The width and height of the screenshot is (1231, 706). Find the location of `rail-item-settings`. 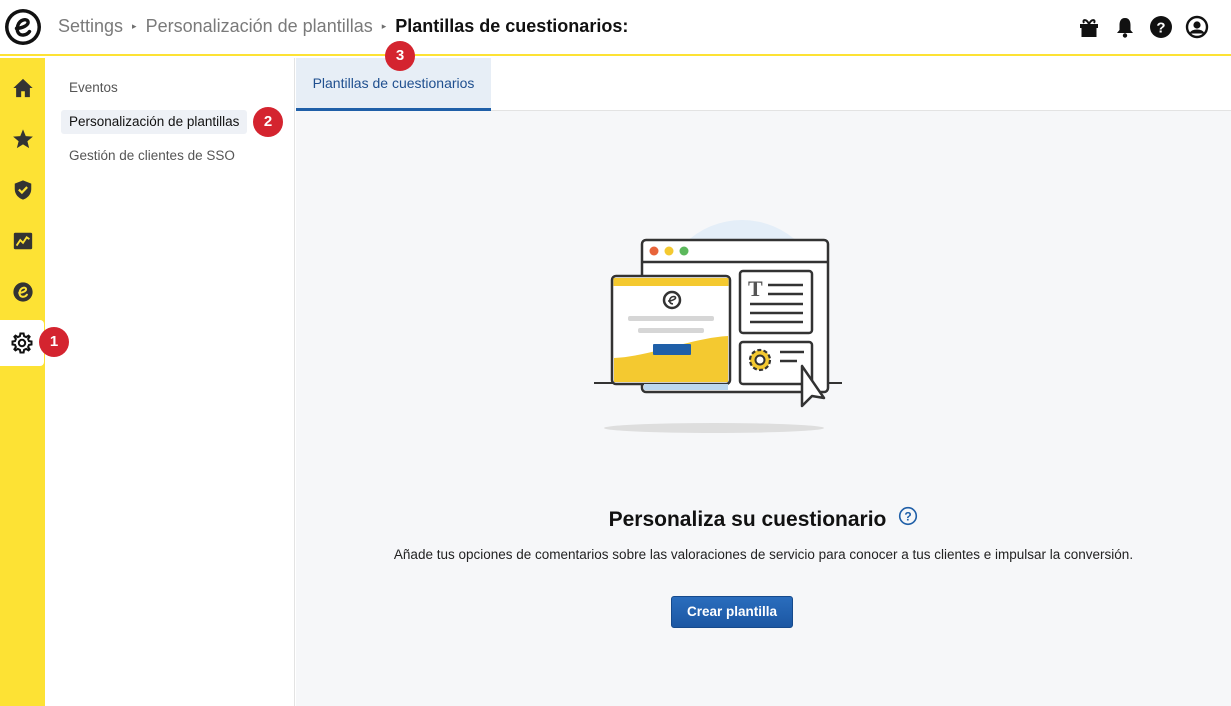

rail-item-settings is located at coordinates (22, 343).